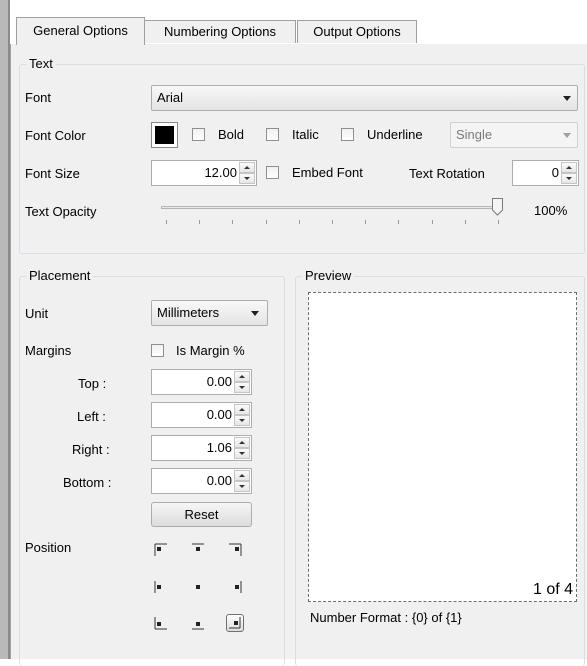 The height and width of the screenshot is (666, 587). Describe the element at coordinates (91, 449) in the screenshot. I see `right-margin-label: Right :` at that location.